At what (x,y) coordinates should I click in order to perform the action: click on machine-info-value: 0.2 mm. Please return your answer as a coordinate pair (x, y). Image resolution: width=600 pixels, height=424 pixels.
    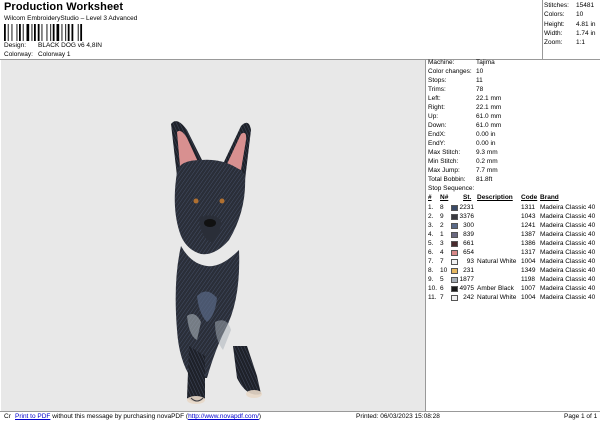
    Looking at the image, I should click on (487, 161).